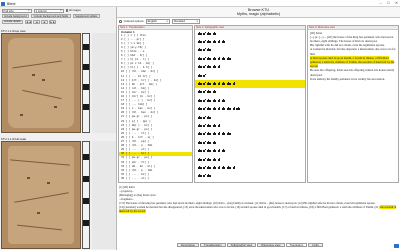 This screenshot has height=250, width=400. Describe the element at coordinates (120, 21) in the screenshot. I see `ordered-options-radio` at that location.